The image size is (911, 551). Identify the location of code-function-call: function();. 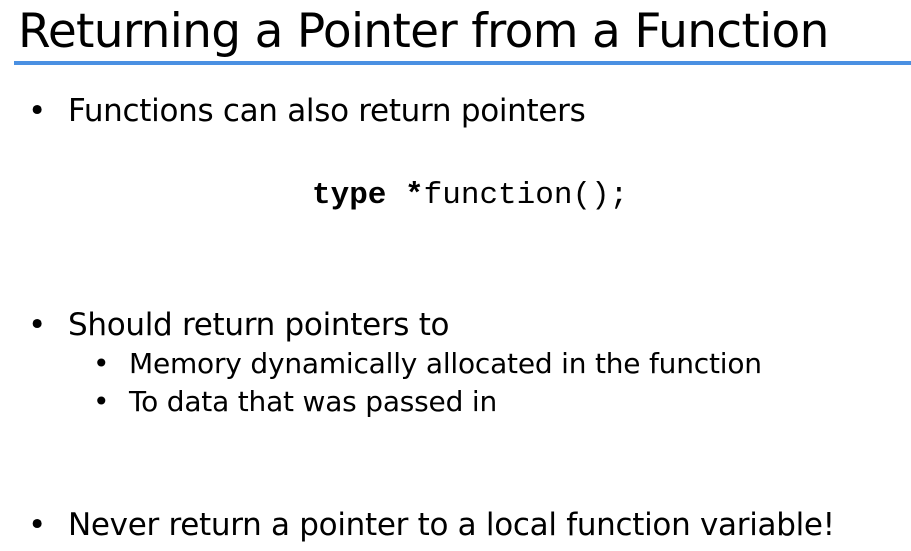
(526, 195).